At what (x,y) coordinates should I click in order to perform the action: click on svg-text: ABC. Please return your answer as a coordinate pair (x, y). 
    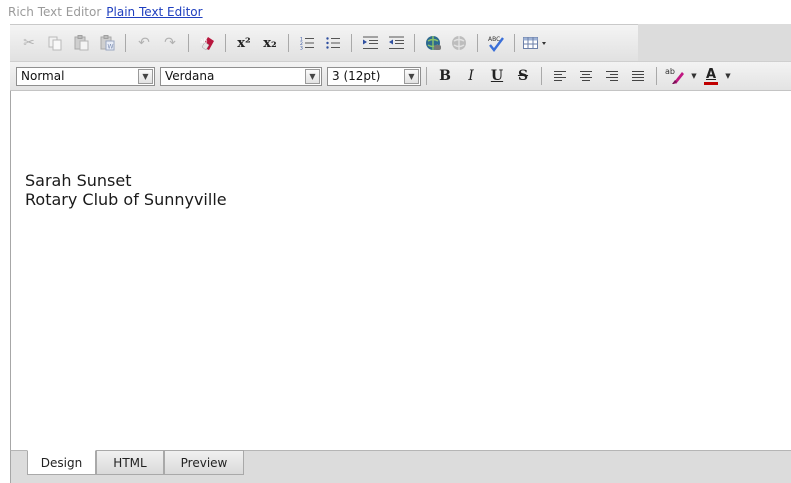
    Looking at the image, I should click on (494, 39).